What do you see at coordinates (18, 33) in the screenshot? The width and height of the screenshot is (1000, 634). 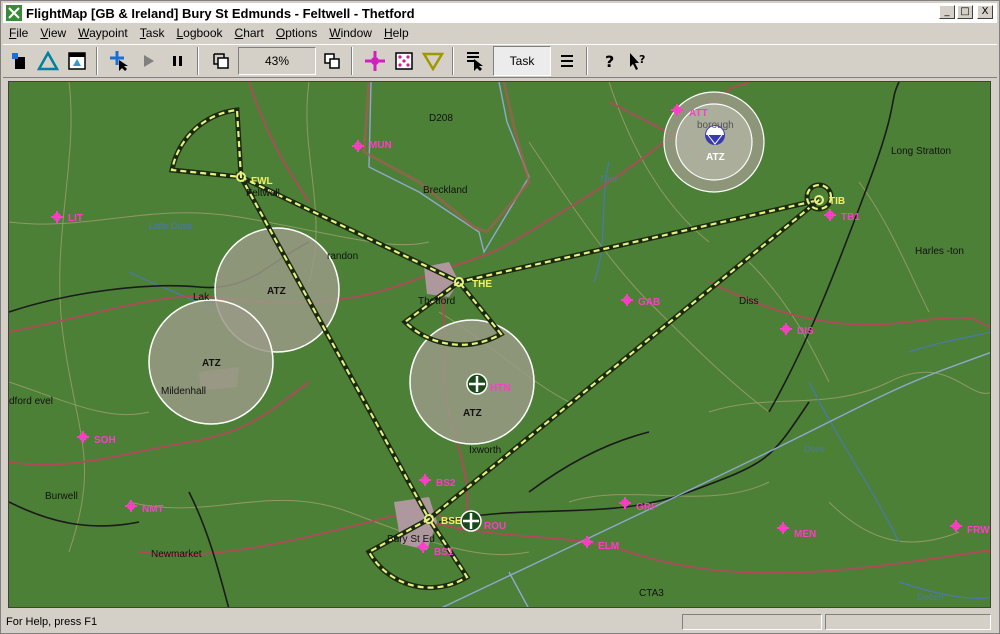 I see `menu-file: File` at bounding box center [18, 33].